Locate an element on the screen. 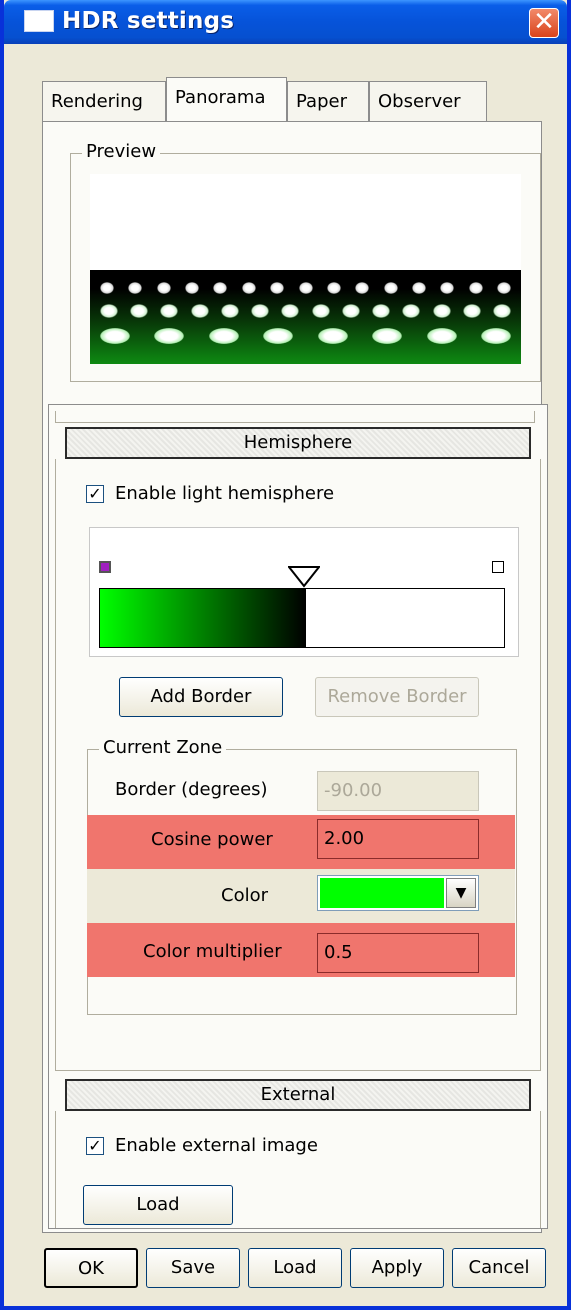  tab-observer: Observer is located at coordinates (428, 101).